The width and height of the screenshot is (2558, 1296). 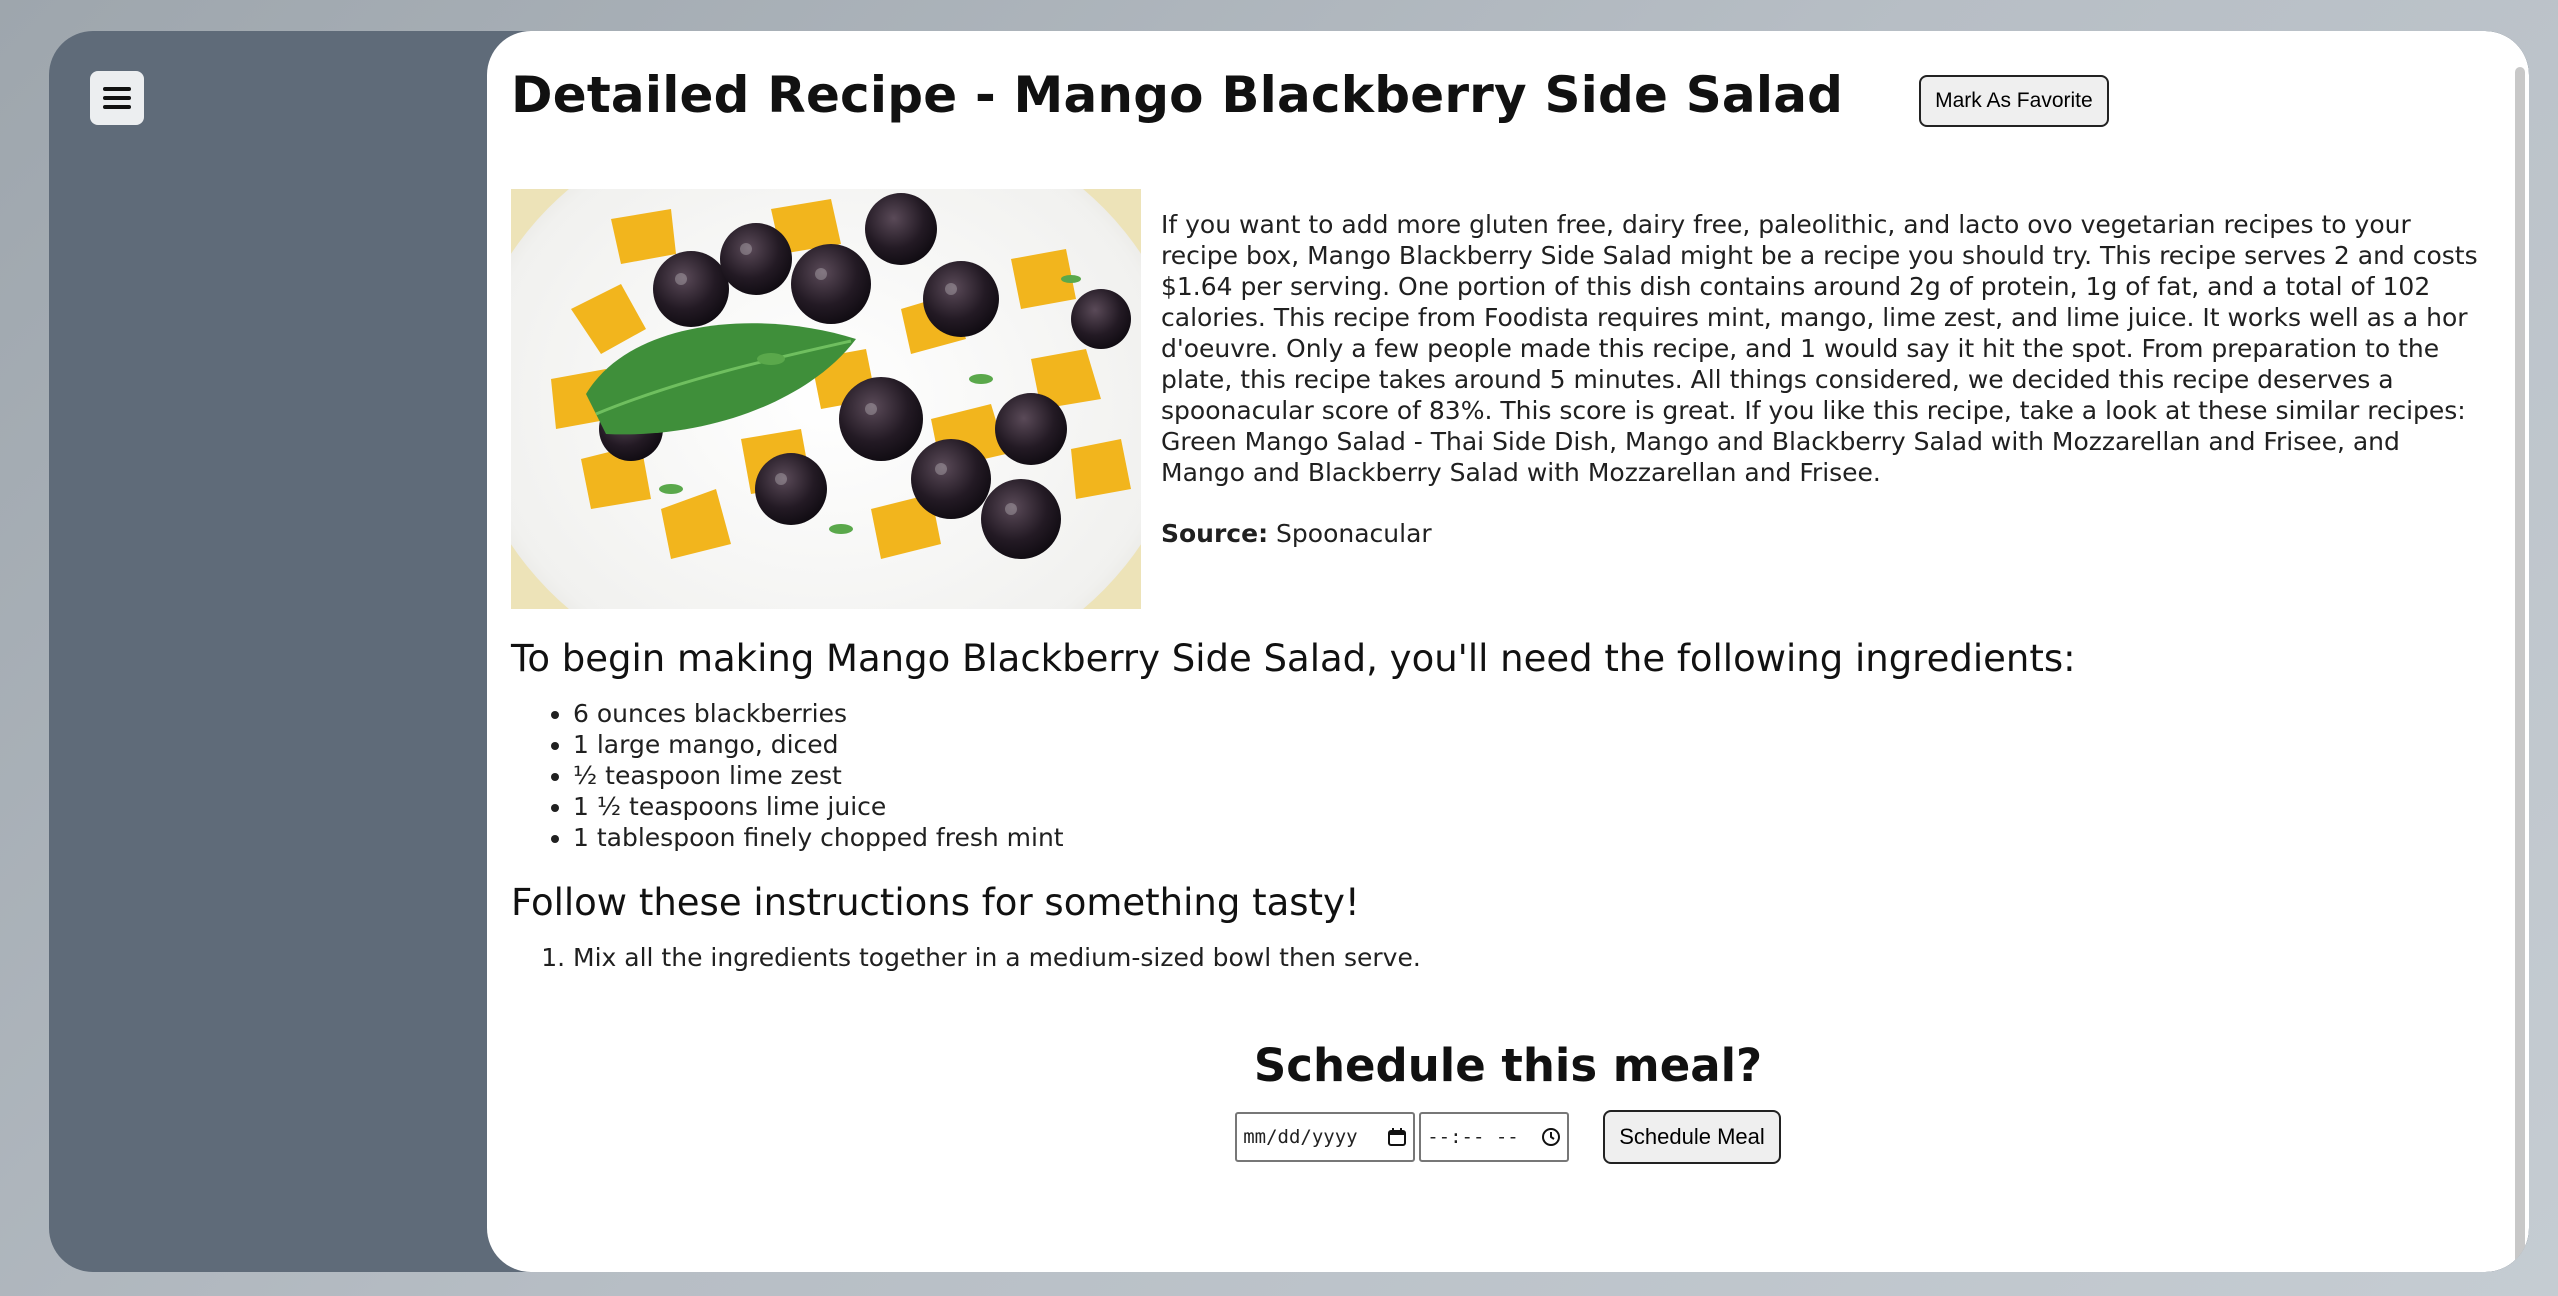 What do you see at coordinates (1537, 806) in the screenshot?
I see `ingredient-item: 1 ½ teaspoons lime juice` at bounding box center [1537, 806].